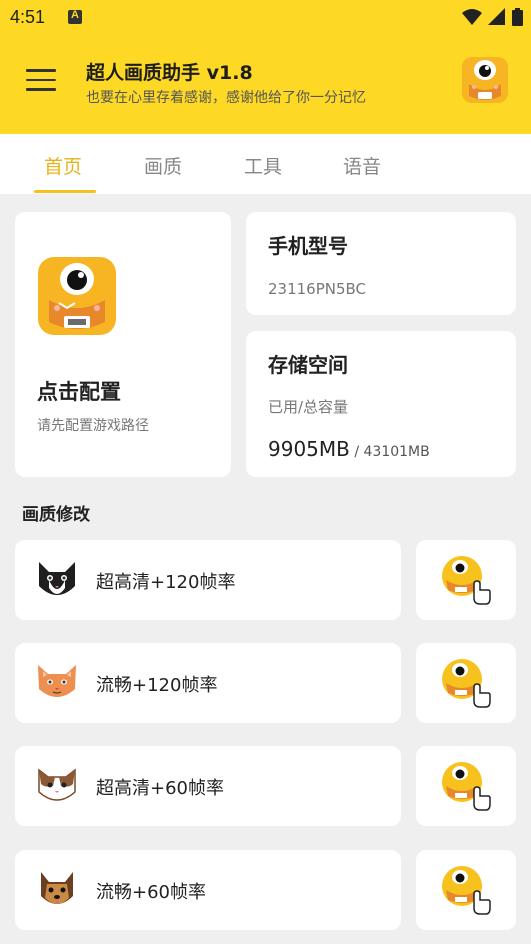 This screenshot has height=944, width=531. I want to click on storage-card: 存储空间 已用/总容量 9905MB / 43101MB, so click(381, 404).